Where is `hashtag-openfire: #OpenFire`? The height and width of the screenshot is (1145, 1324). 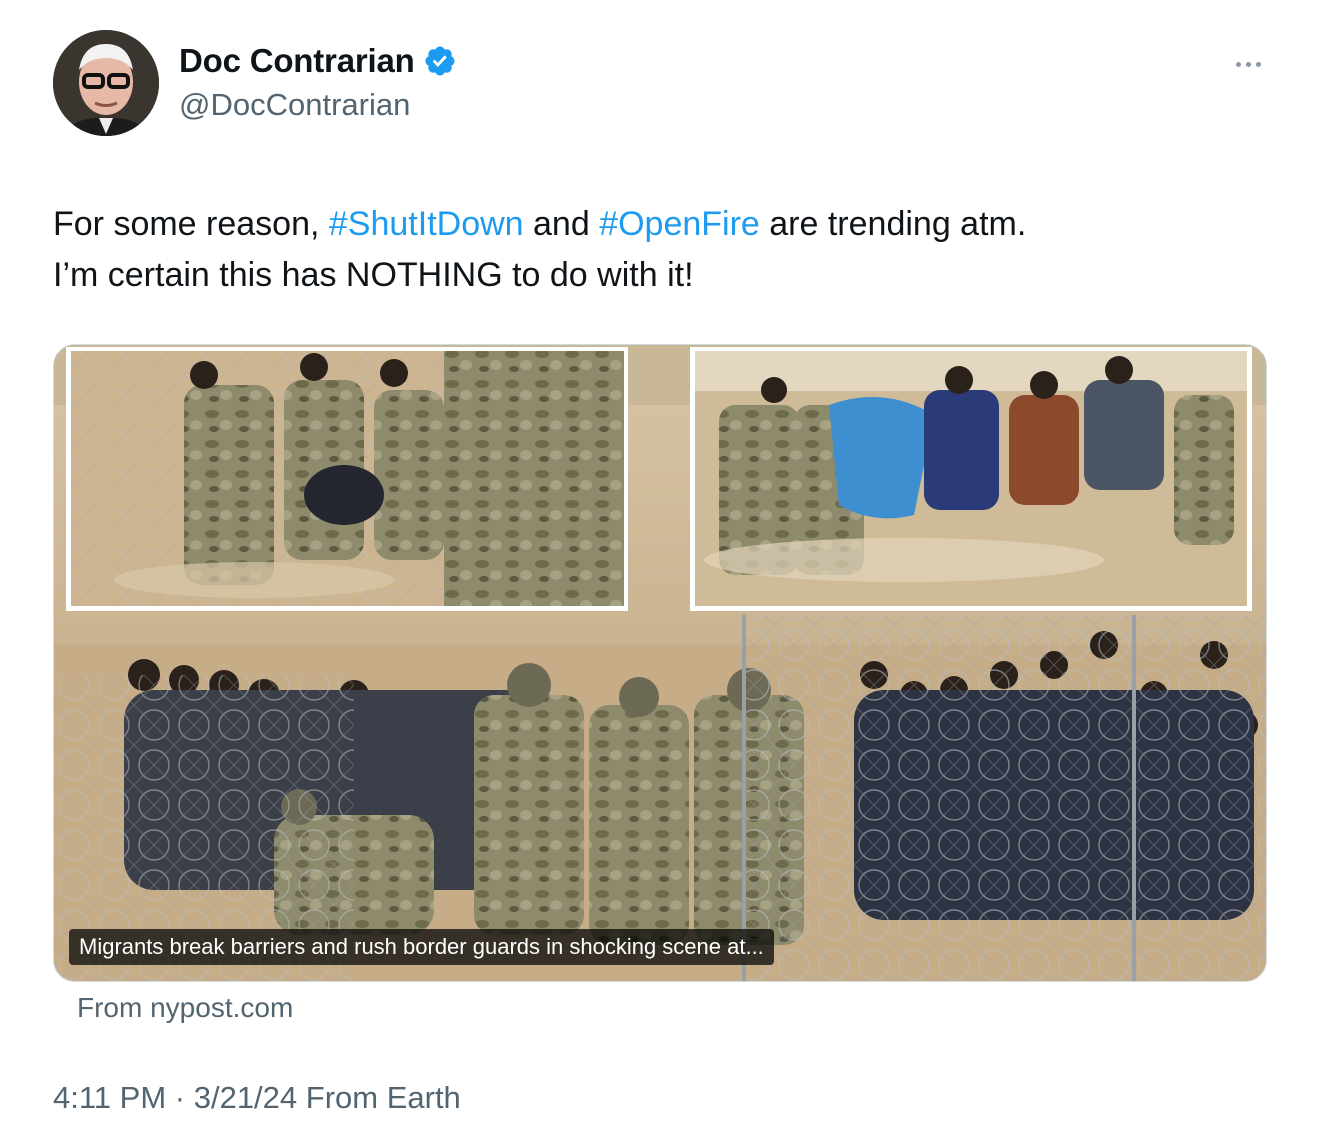
hashtag-openfire: #OpenFire is located at coordinates (679, 224).